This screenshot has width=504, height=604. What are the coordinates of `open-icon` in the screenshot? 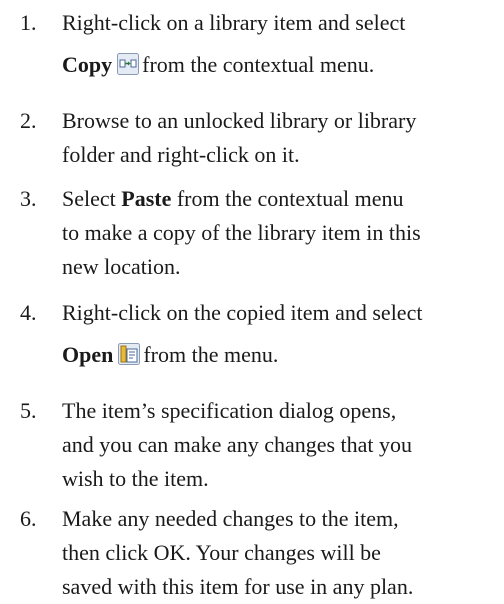 It's located at (129, 354).